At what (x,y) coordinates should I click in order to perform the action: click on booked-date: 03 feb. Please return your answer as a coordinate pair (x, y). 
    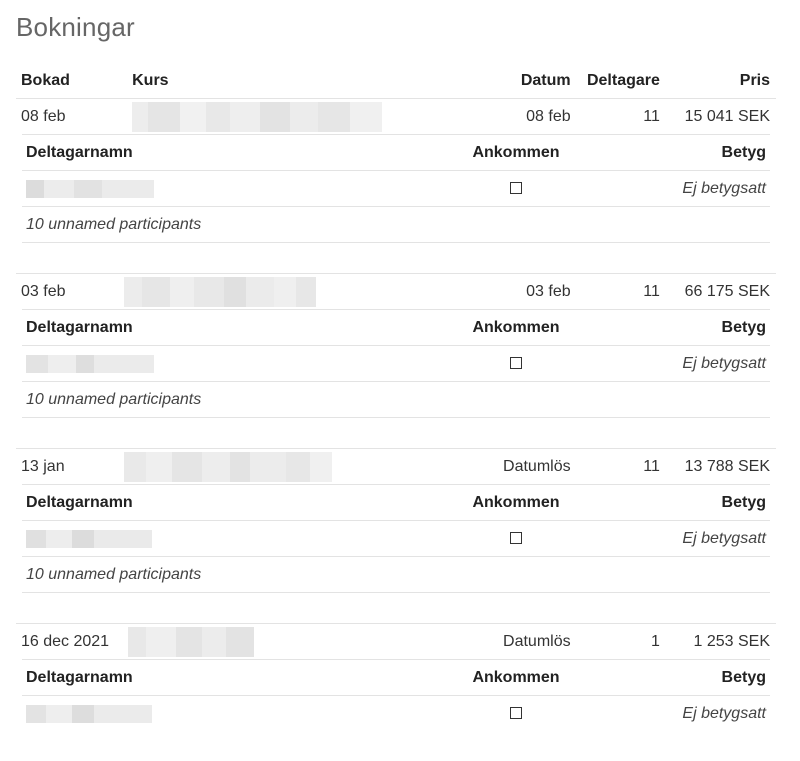
    Looking at the image, I should click on (43, 291).